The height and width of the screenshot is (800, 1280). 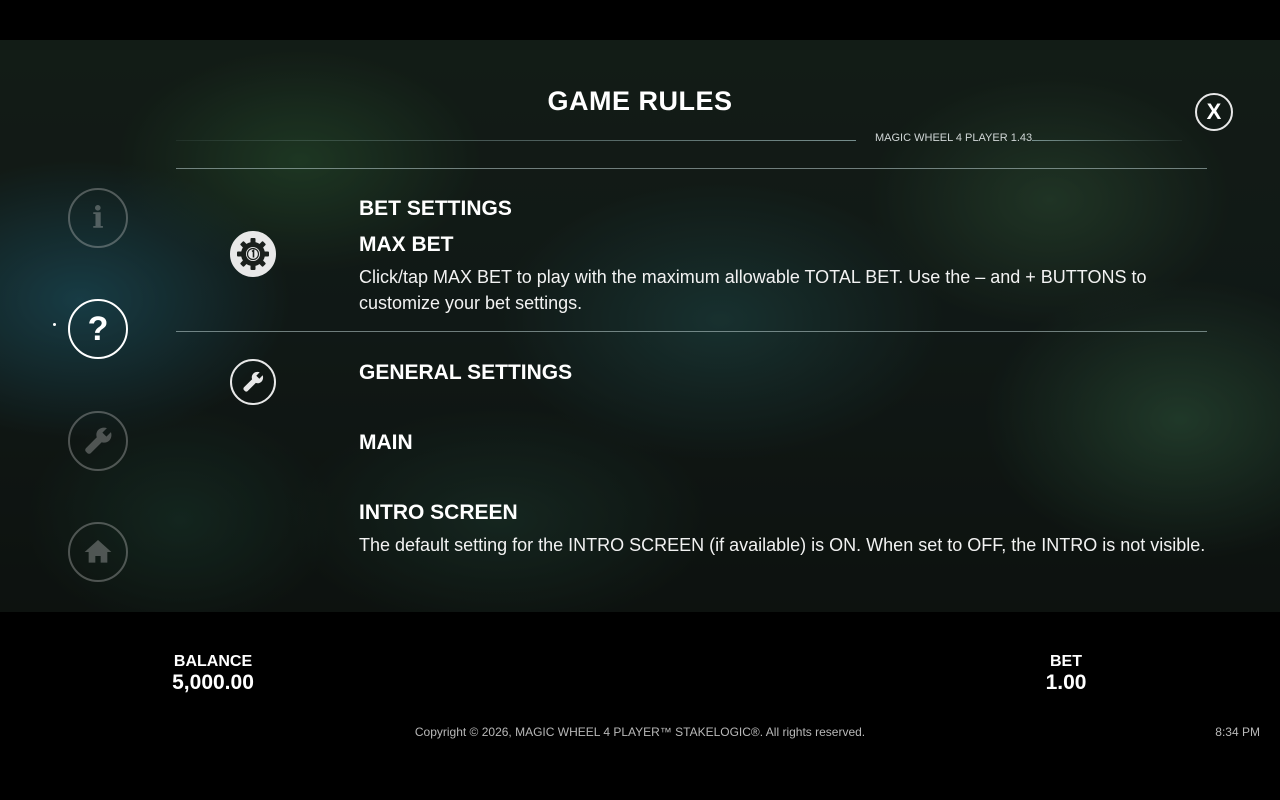 I want to click on home-icon, so click(x=98, y=551).